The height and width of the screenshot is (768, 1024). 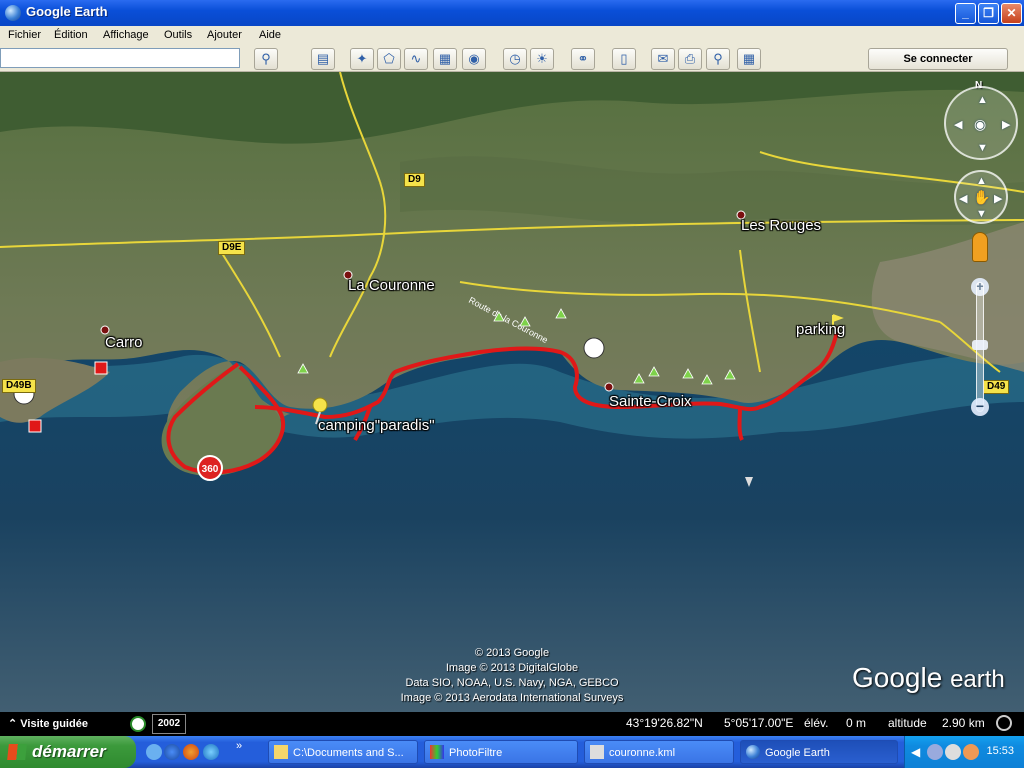 I want to click on road-d49: D49, so click(x=996, y=387).